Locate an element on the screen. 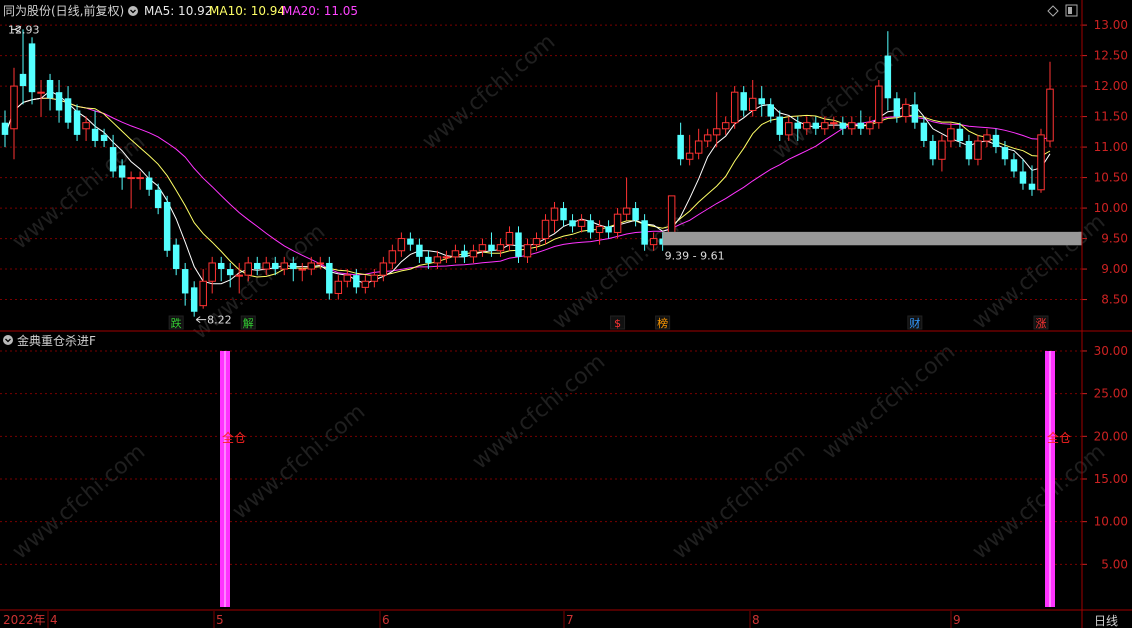 The image size is (1132, 628). date-axis-label: 7 is located at coordinates (570, 620).